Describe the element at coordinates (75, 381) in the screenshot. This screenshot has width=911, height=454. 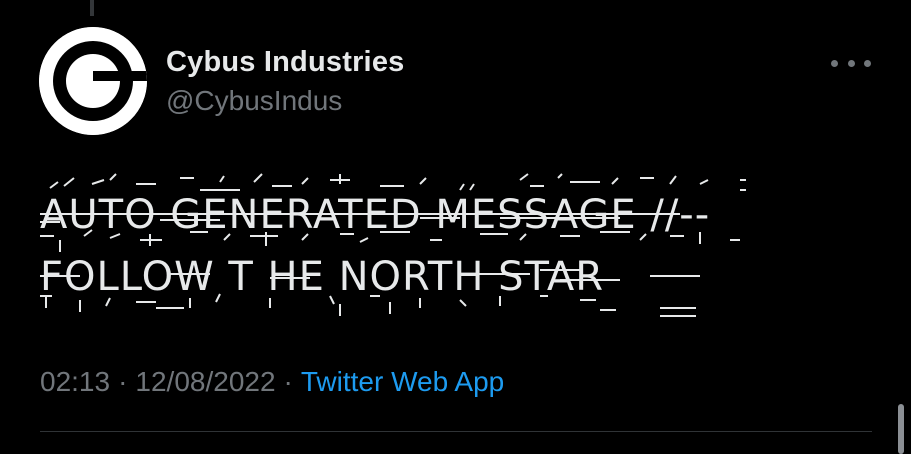
I see `tweet-time: 02:13` at that location.